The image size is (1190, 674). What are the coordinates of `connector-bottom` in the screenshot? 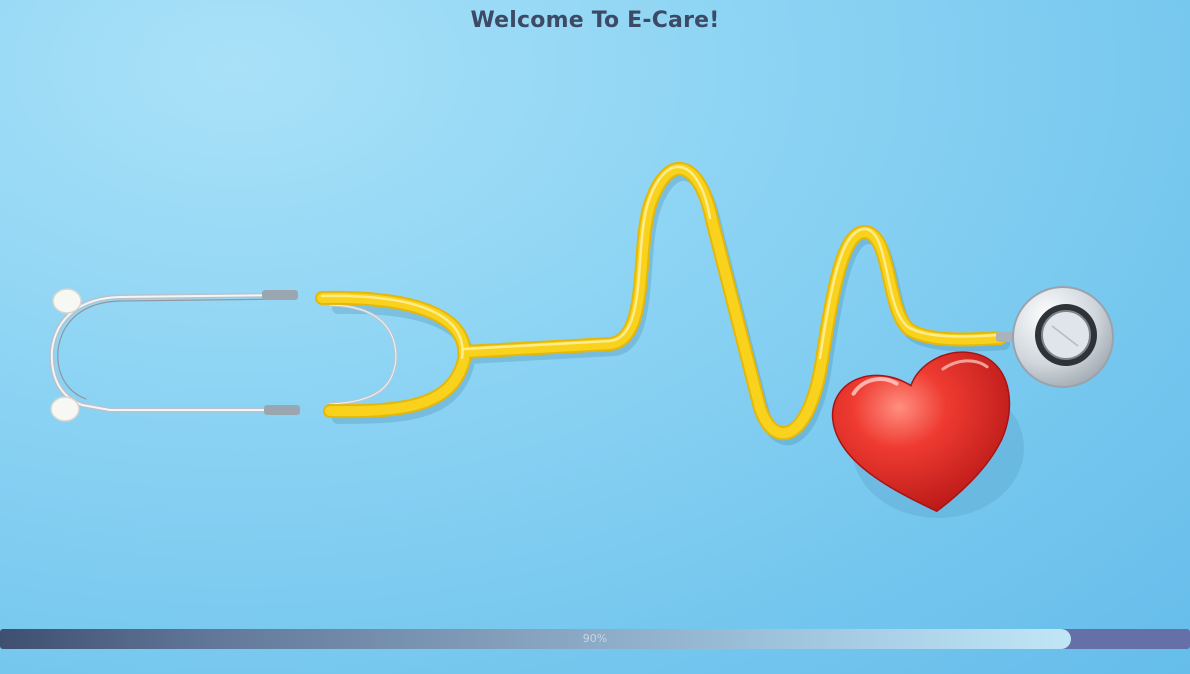 It's located at (282, 410).